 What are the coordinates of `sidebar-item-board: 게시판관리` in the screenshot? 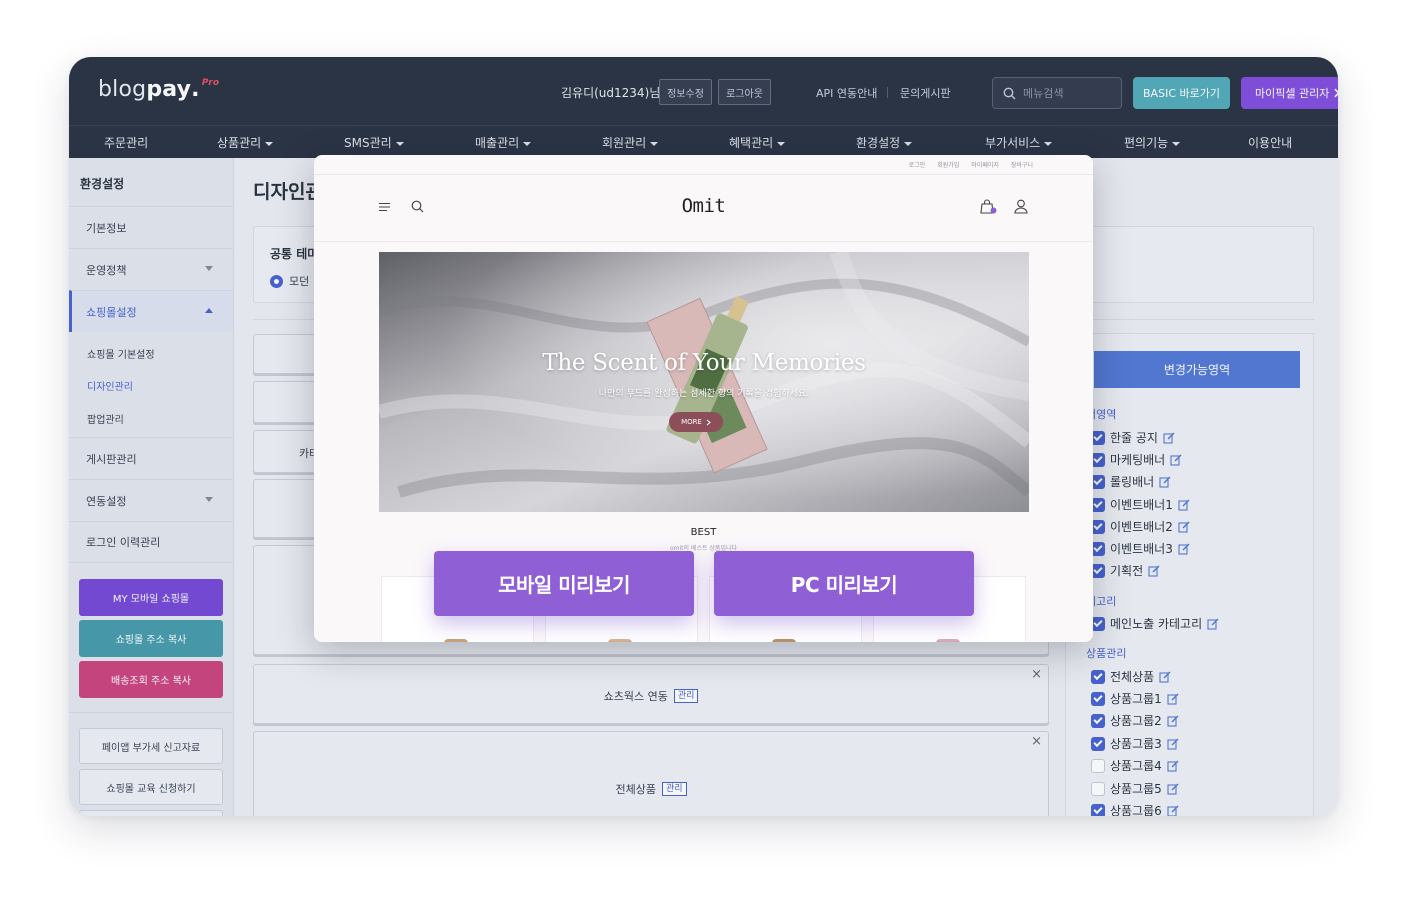 It's located at (151, 458).